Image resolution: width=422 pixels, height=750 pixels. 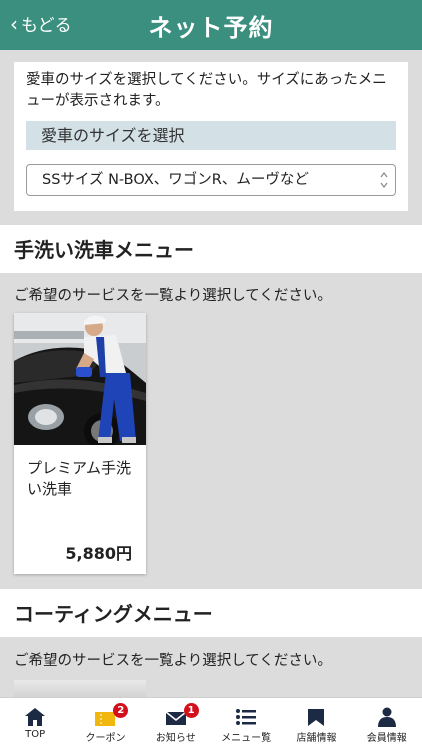 What do you see at coordinates (316, 738) in the screenshot?
I see `tab-label: 店舗情報` at bounding box center [316, 738].